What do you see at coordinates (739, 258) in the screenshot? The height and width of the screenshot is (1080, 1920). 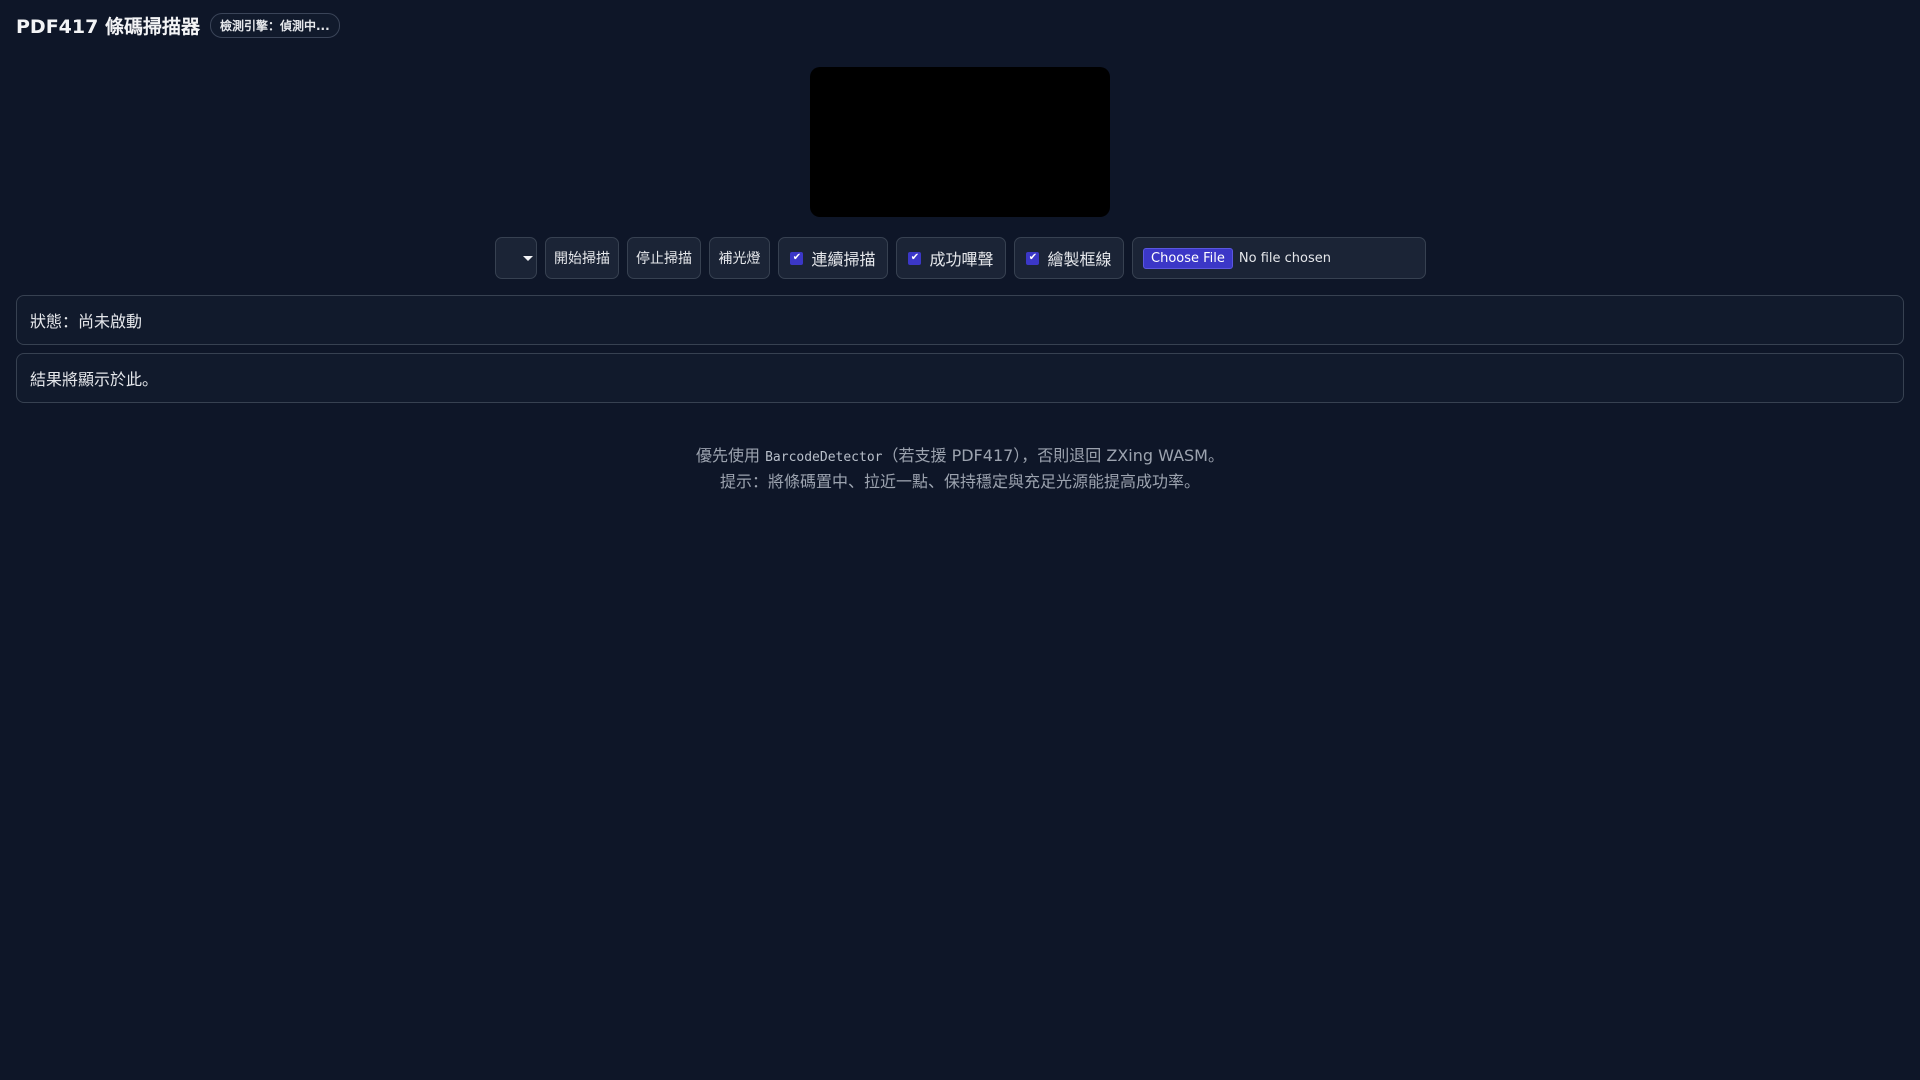 I see `torch-button: 補光燈` at bounding box center [739, 258].